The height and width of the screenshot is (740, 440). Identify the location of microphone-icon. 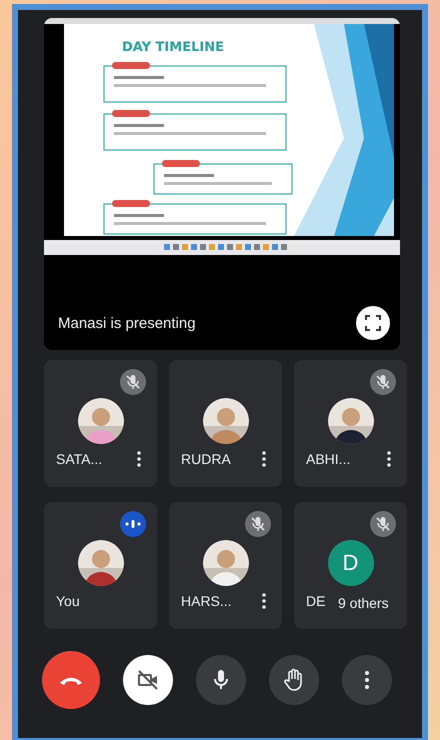
(221, 680).